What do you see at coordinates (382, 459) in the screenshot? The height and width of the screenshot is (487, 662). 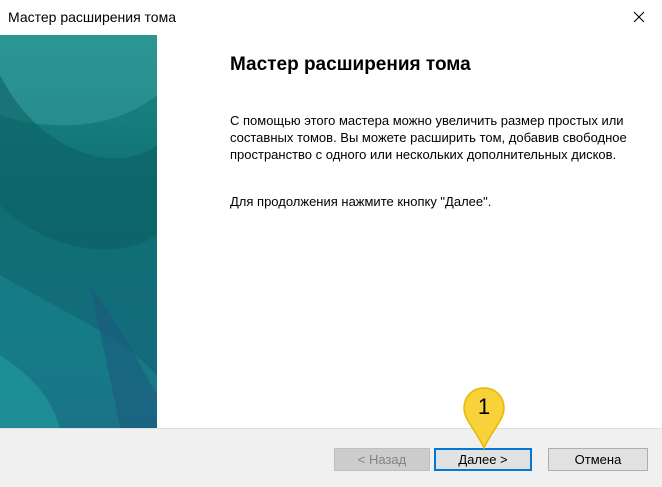 I see `back-button: < Назад` at bounding box center [382, 459].